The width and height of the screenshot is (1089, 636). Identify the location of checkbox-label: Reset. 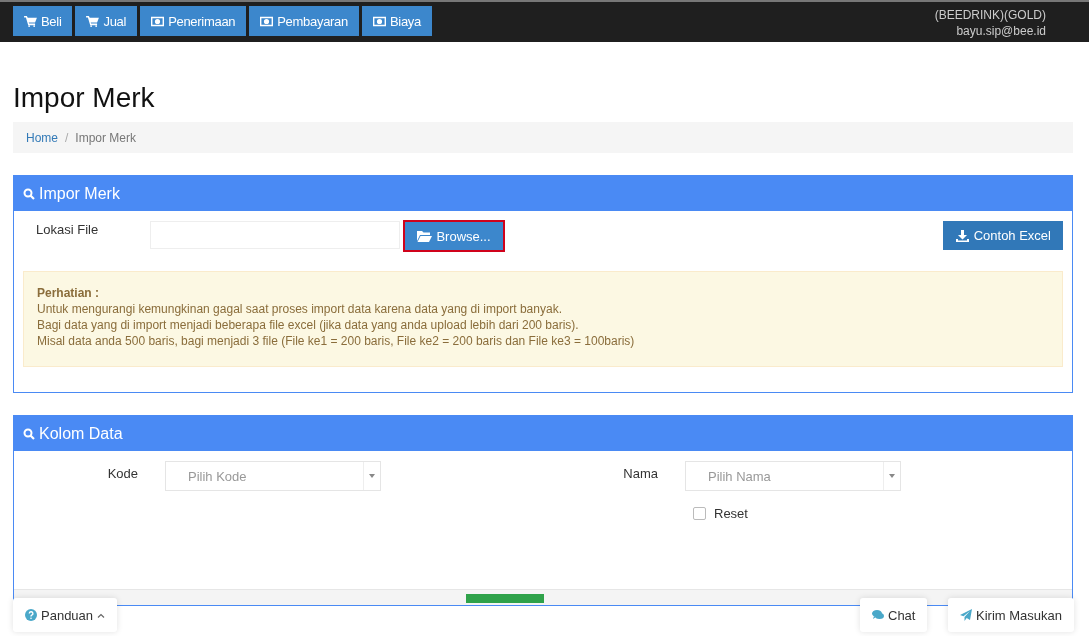
(731, 513).